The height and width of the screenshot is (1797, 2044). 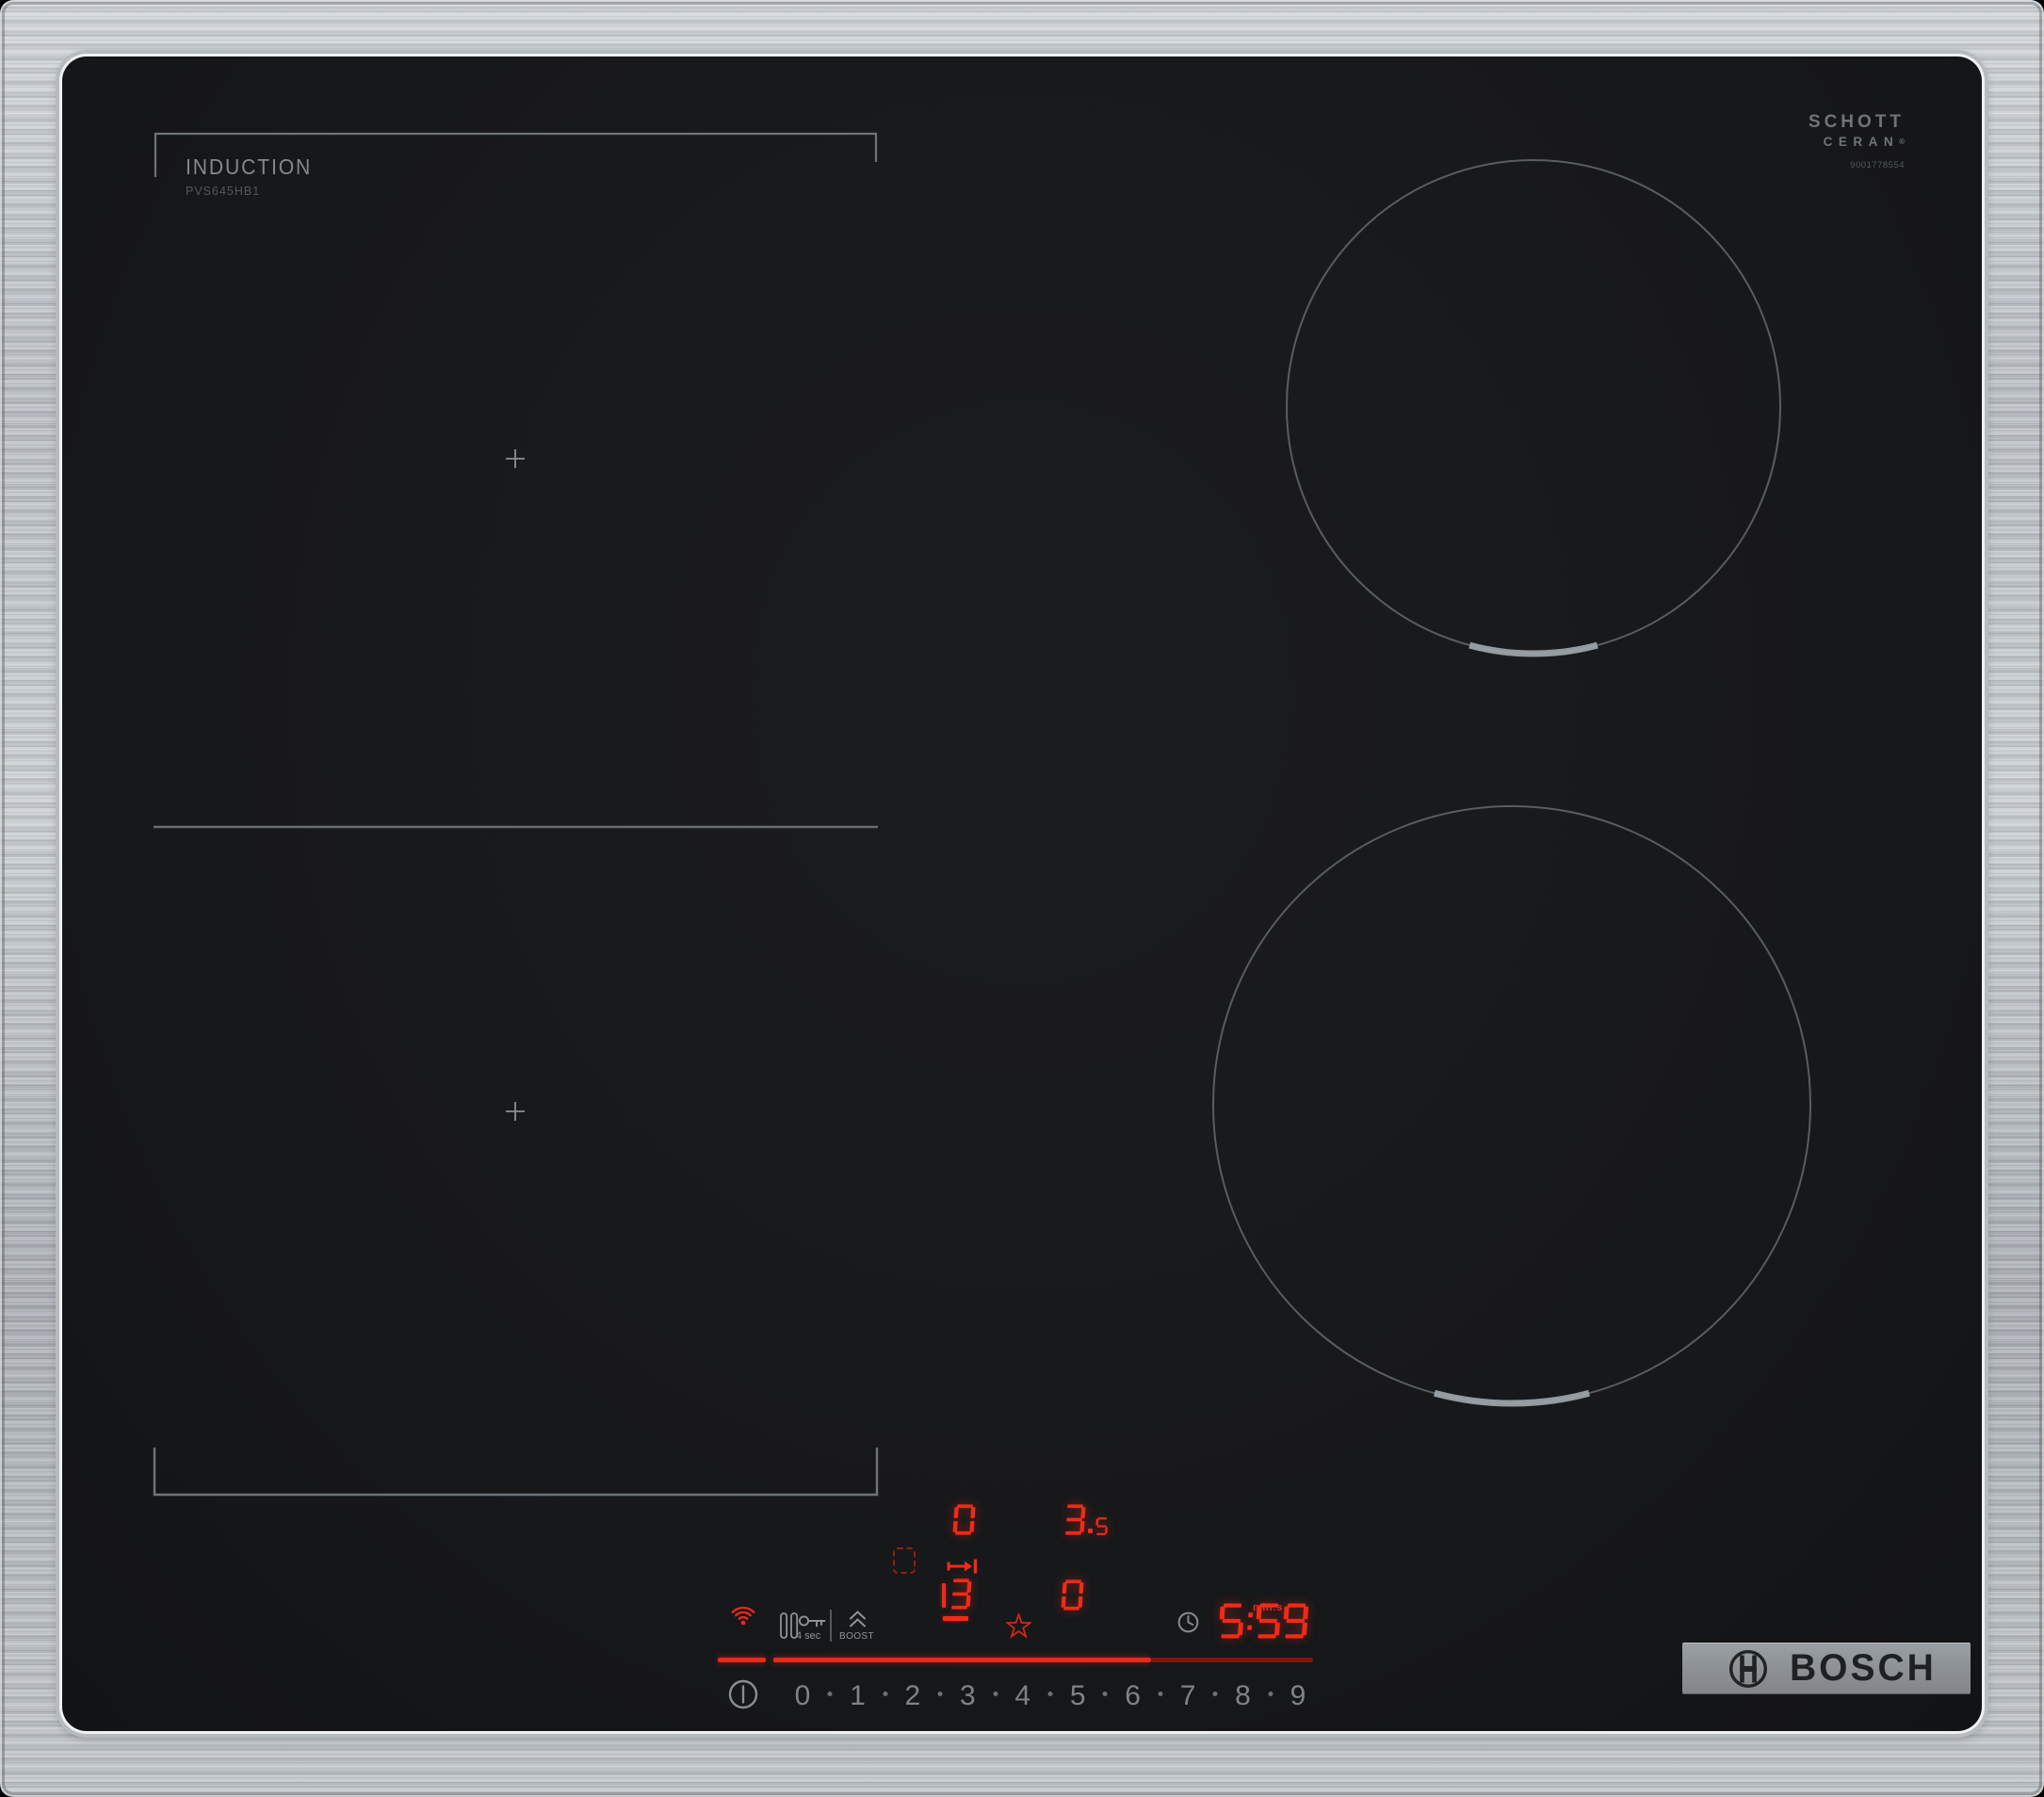 I want to click on star-icon, so click(x=1018, y=1626).